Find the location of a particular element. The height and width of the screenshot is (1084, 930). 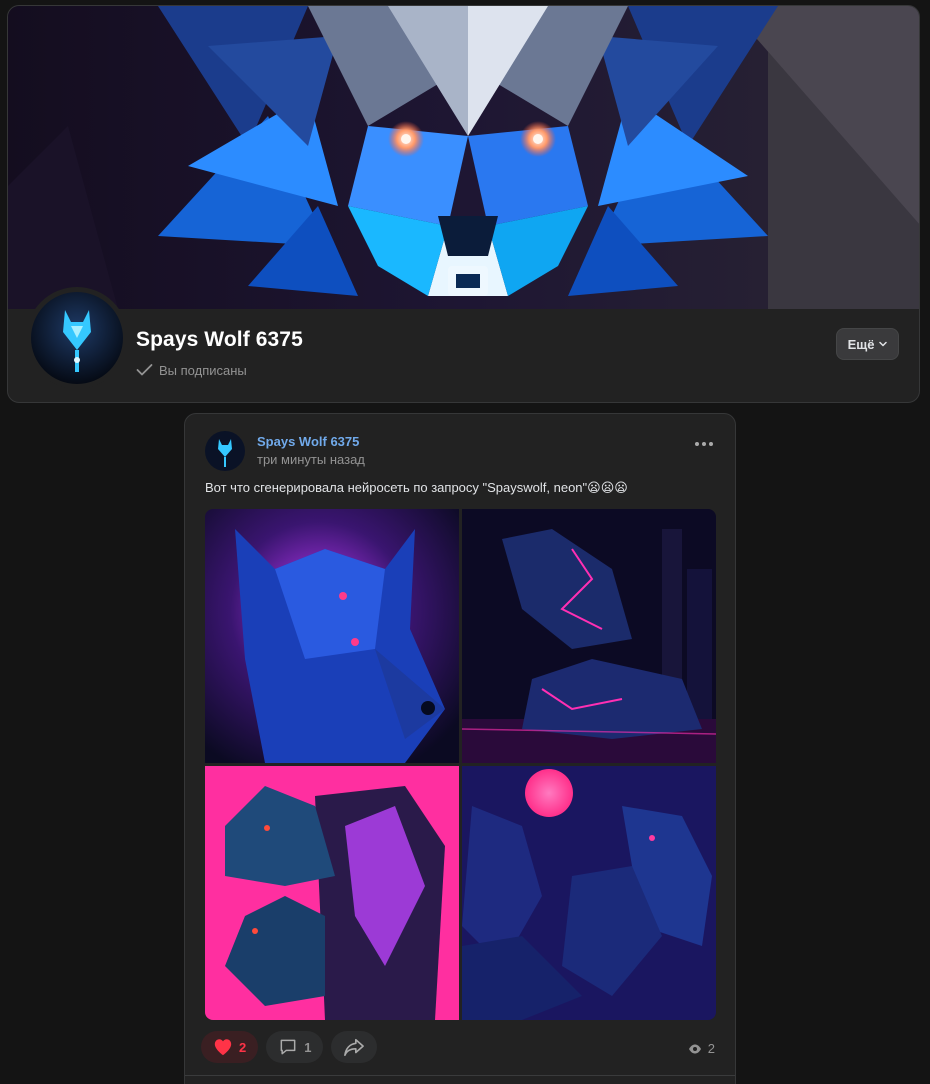

comment-icon is located at coordinates (288, 1047).